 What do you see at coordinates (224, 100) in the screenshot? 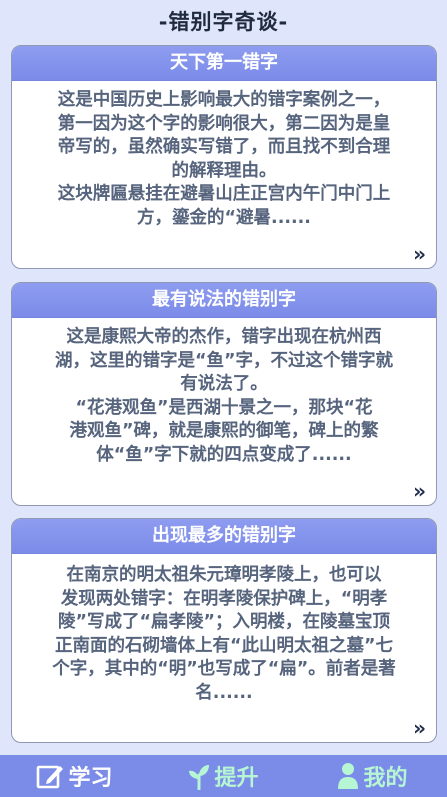
I see `excerpt-line: 这是中国历史上影响最大的错字案例之一，` at bounding box center [224, 100].